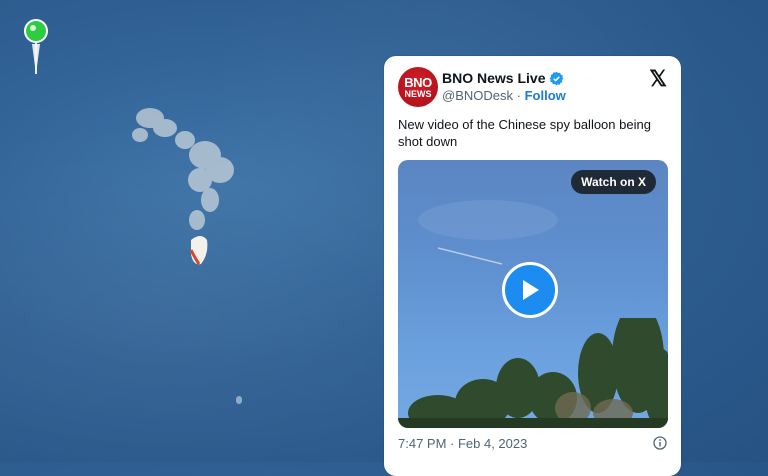 This screenshot has width=768, height=476. What do you see at coordinates (418, 82) in the screenshot?
I see `avatar-text-top: BNO` at bounding box center [418, 82].